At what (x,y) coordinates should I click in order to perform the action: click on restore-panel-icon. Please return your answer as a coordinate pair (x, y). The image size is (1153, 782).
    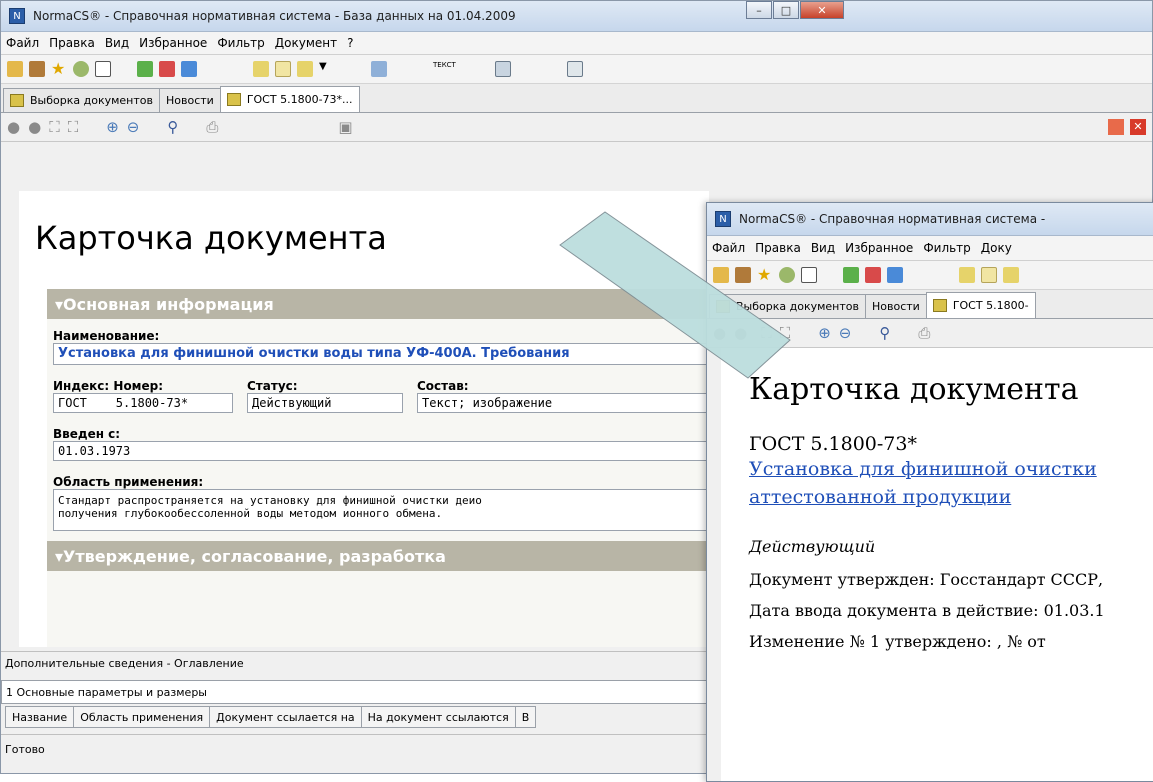
    Looking at the image, I should click on (1116, 127).